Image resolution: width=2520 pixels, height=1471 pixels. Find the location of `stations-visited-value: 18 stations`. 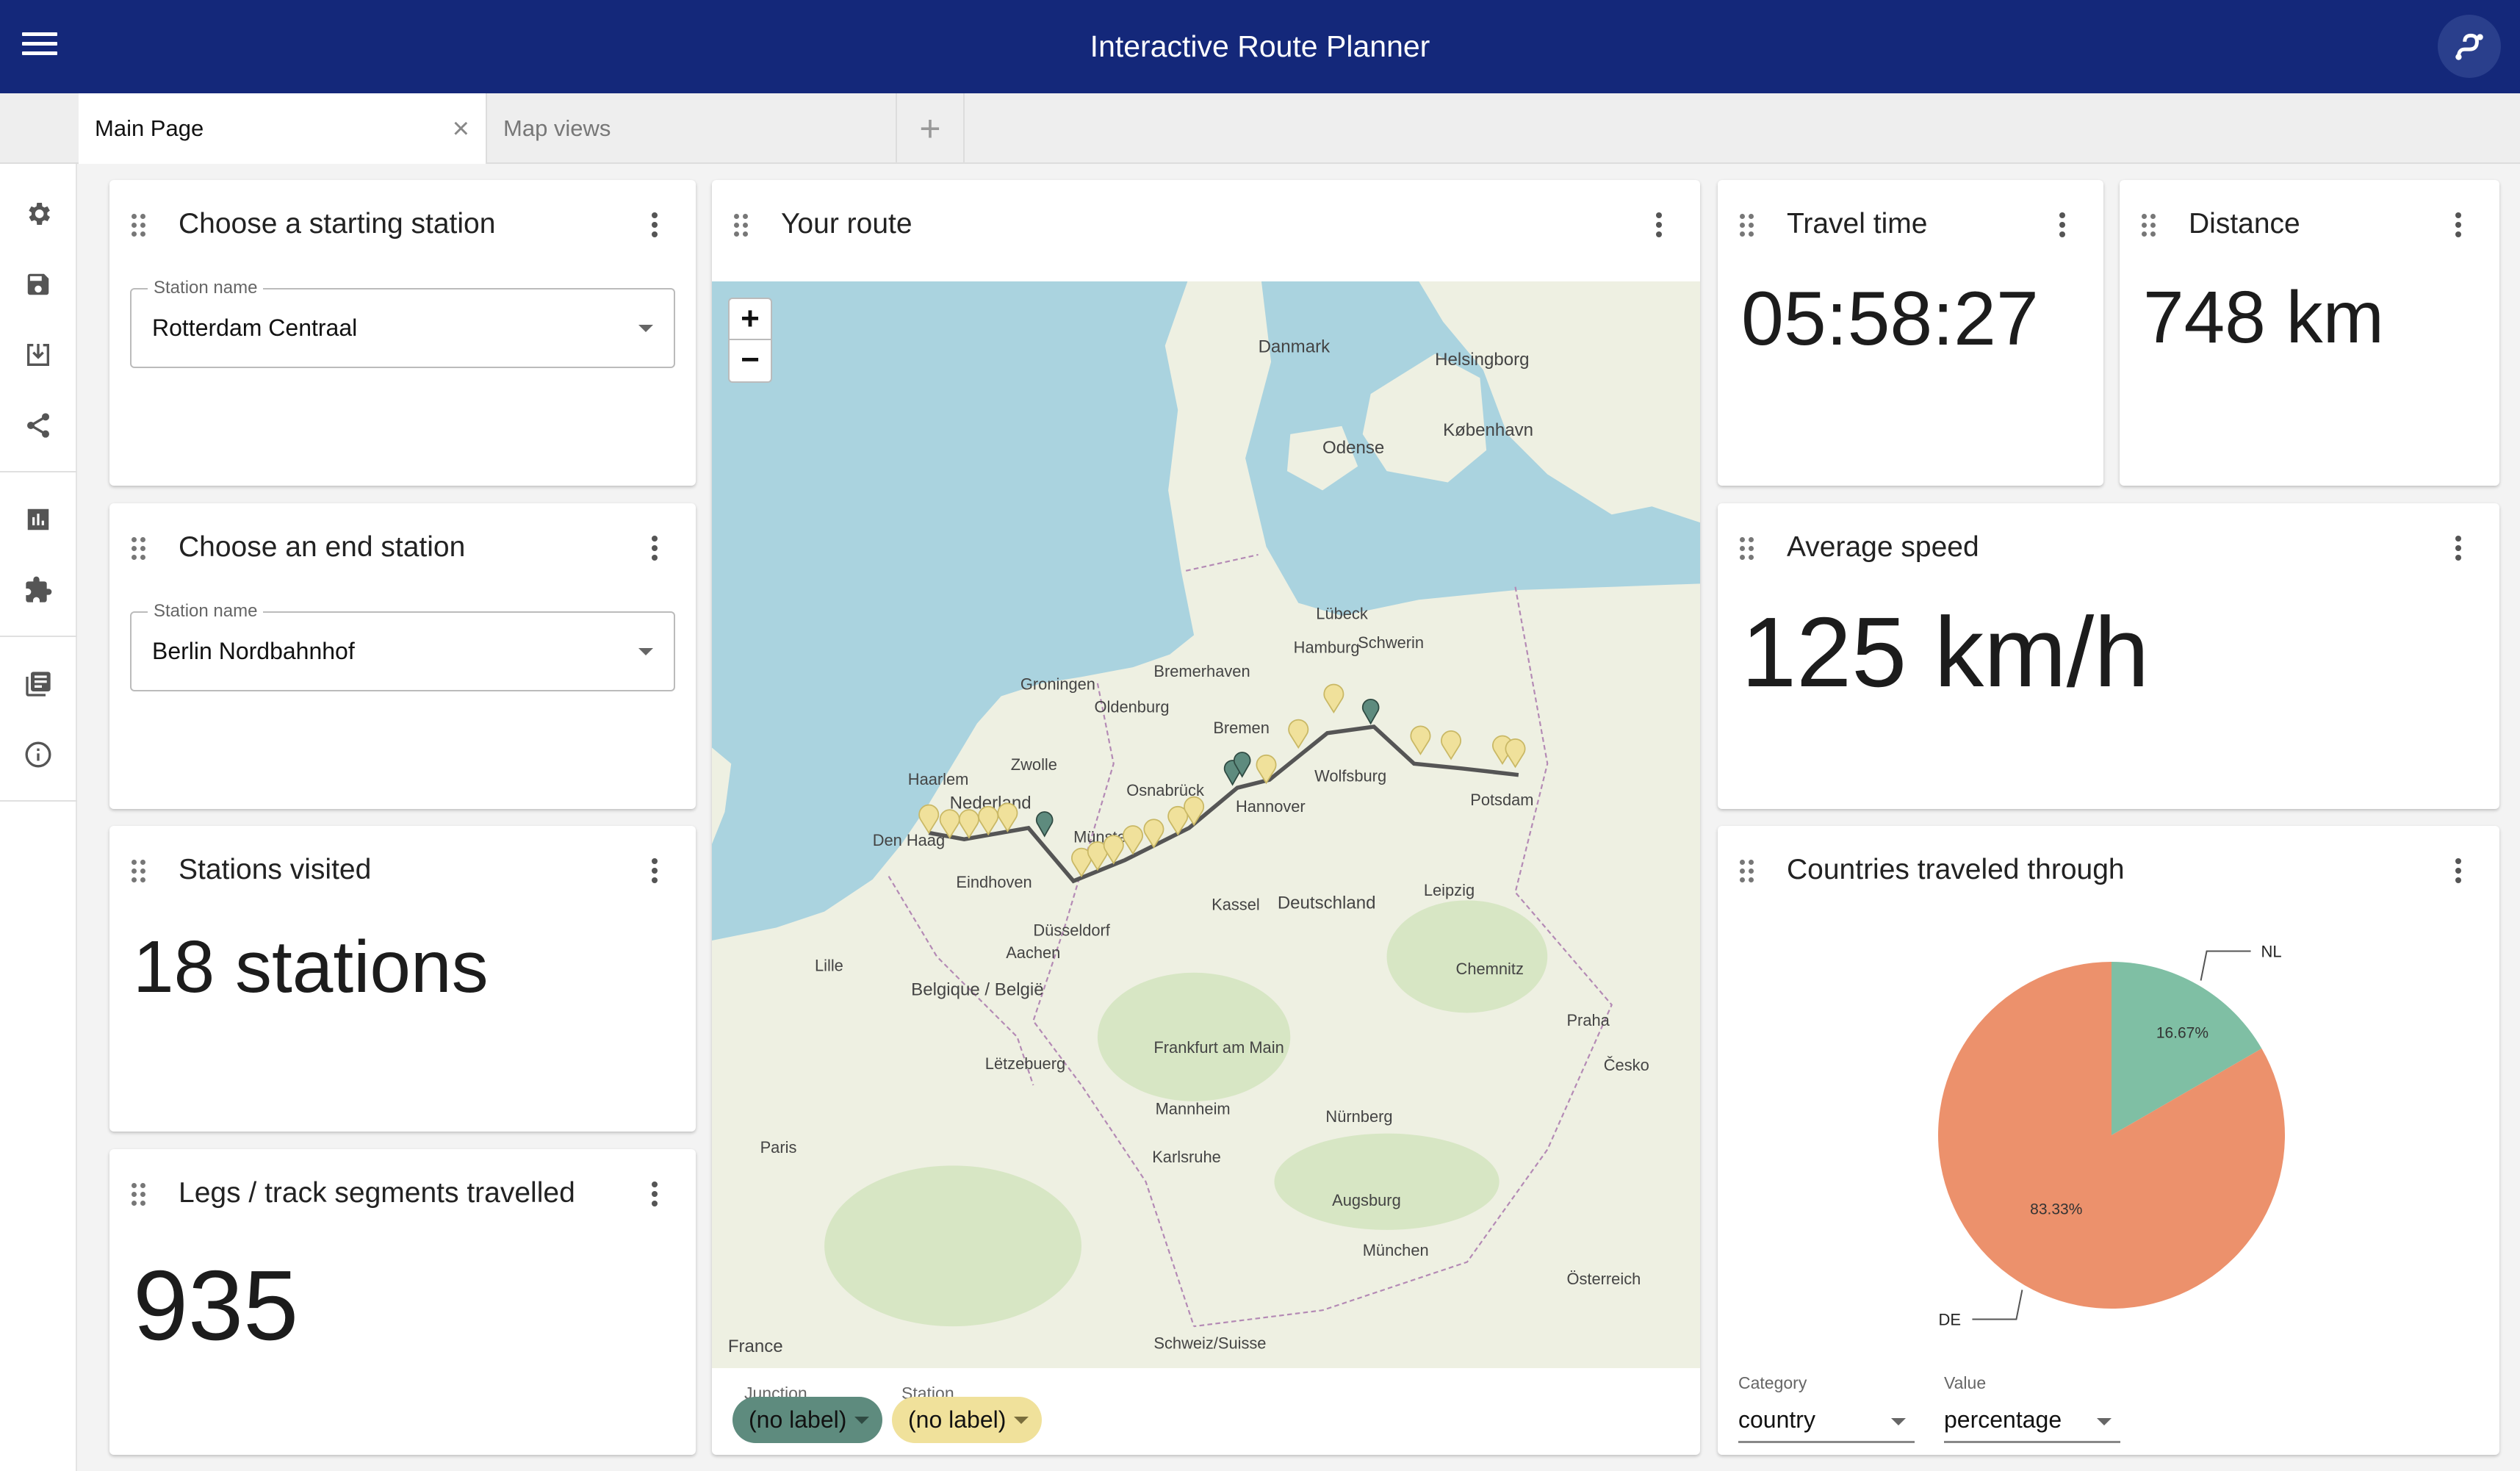

stations-visited-value: 18 stations is located at coordinates (311, 967).